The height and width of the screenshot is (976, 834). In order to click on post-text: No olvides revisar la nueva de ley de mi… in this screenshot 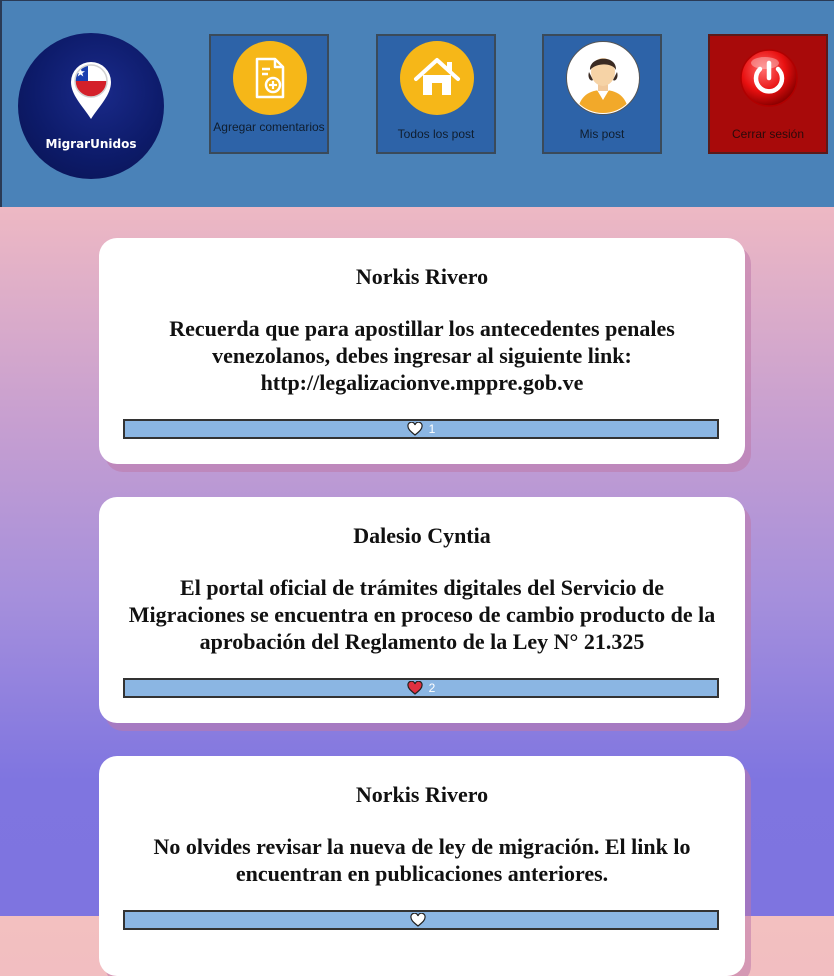, I will do `click(422, 860)`.